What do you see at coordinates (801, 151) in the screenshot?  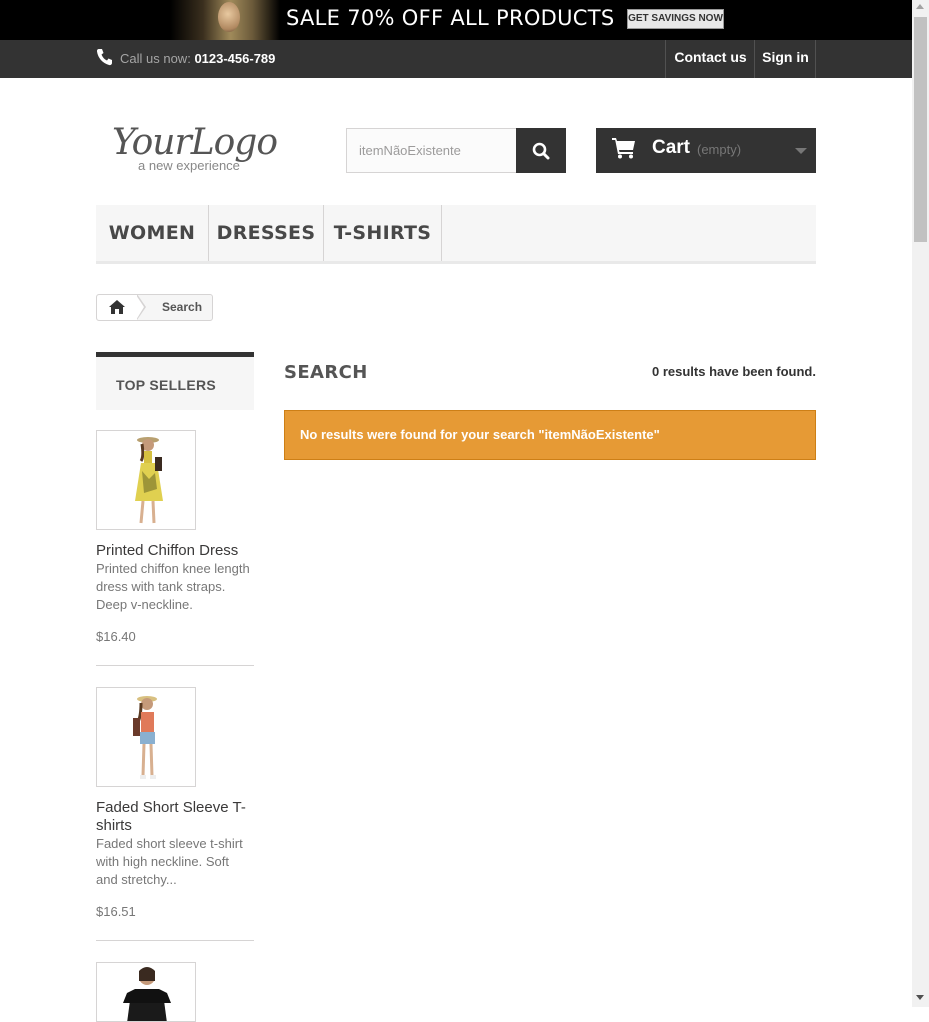 I see `cart-dropdown-caret-icon` at bounding box center [801, 151].